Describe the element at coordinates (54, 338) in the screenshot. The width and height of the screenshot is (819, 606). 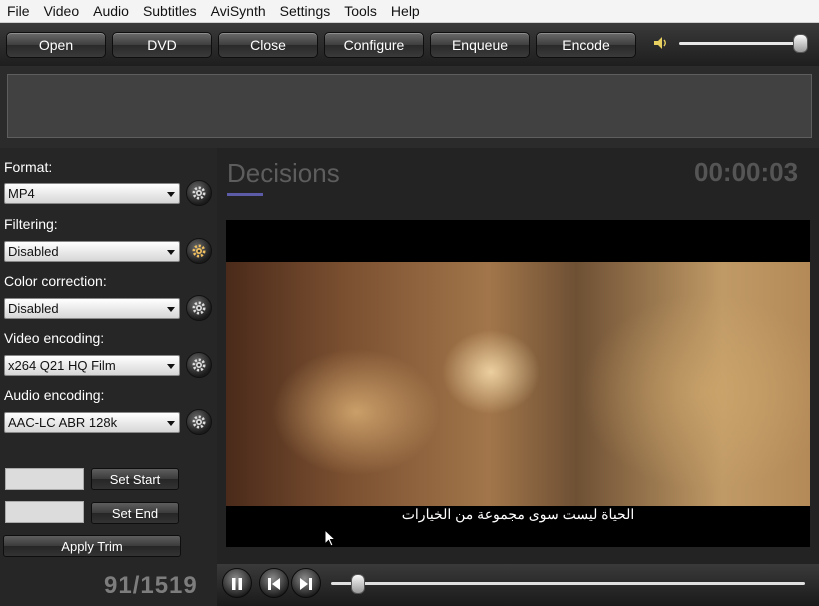
I see `video-encoding-label: Video encoding:` at that location.